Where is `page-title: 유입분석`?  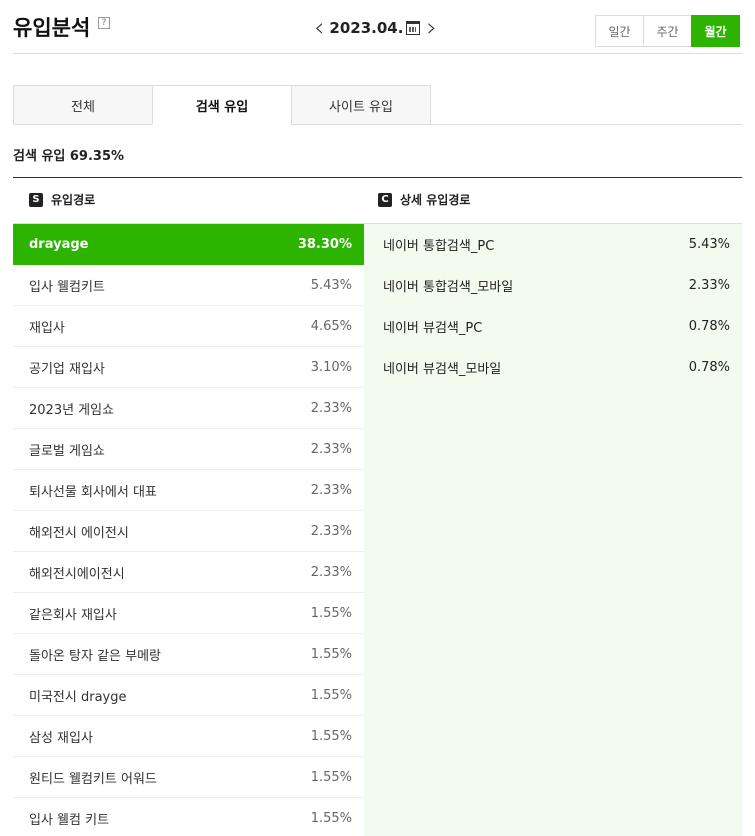
page-title: 유입분석 is located at coordinates (52, 28).